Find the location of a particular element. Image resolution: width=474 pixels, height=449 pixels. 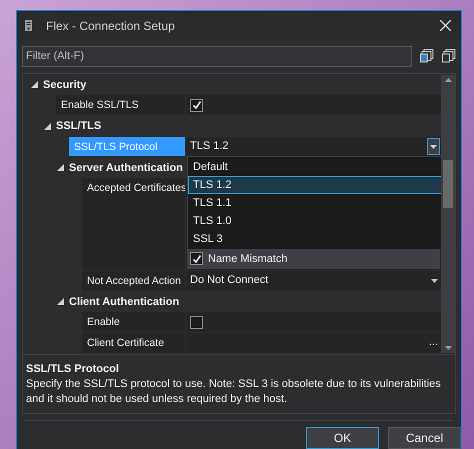

expand-all-icon is located at coordinates (427, 56).